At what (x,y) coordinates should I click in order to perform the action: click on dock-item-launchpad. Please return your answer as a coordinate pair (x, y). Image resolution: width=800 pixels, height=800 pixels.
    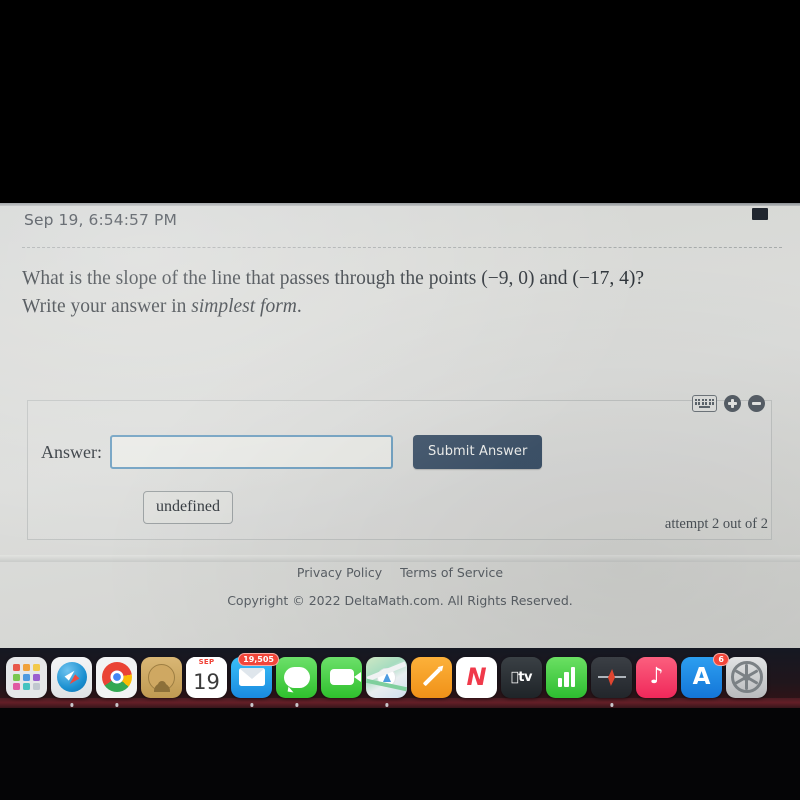
    Looking at the image, I should click on (26, 677).